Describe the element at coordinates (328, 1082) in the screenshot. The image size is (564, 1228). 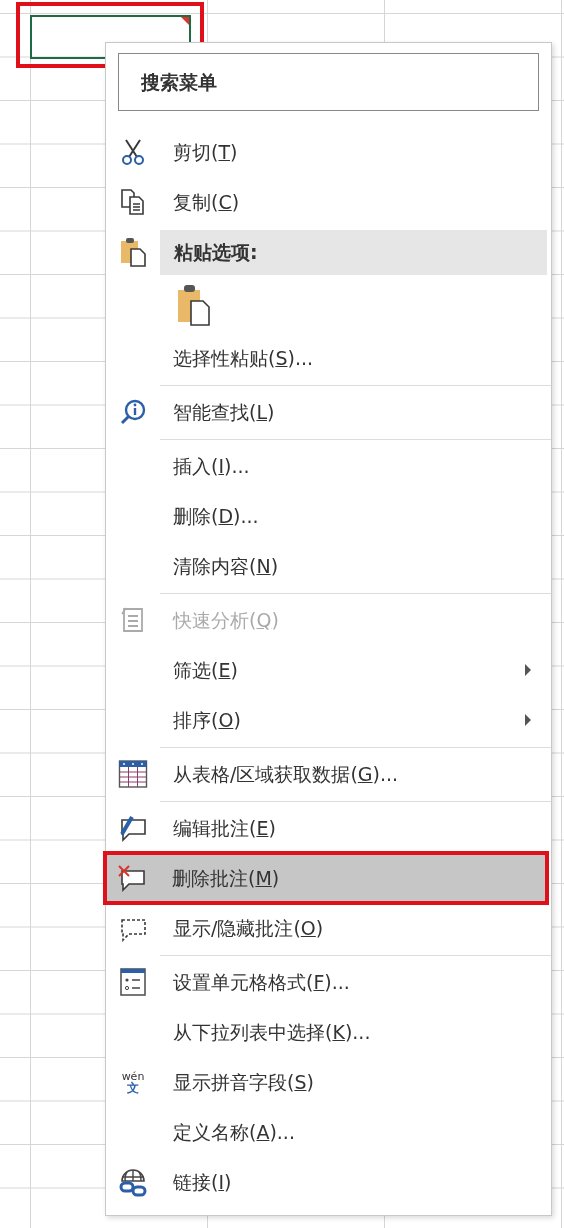
I see `menu-item: wén 文 显示拼音字段(S)` at that location.